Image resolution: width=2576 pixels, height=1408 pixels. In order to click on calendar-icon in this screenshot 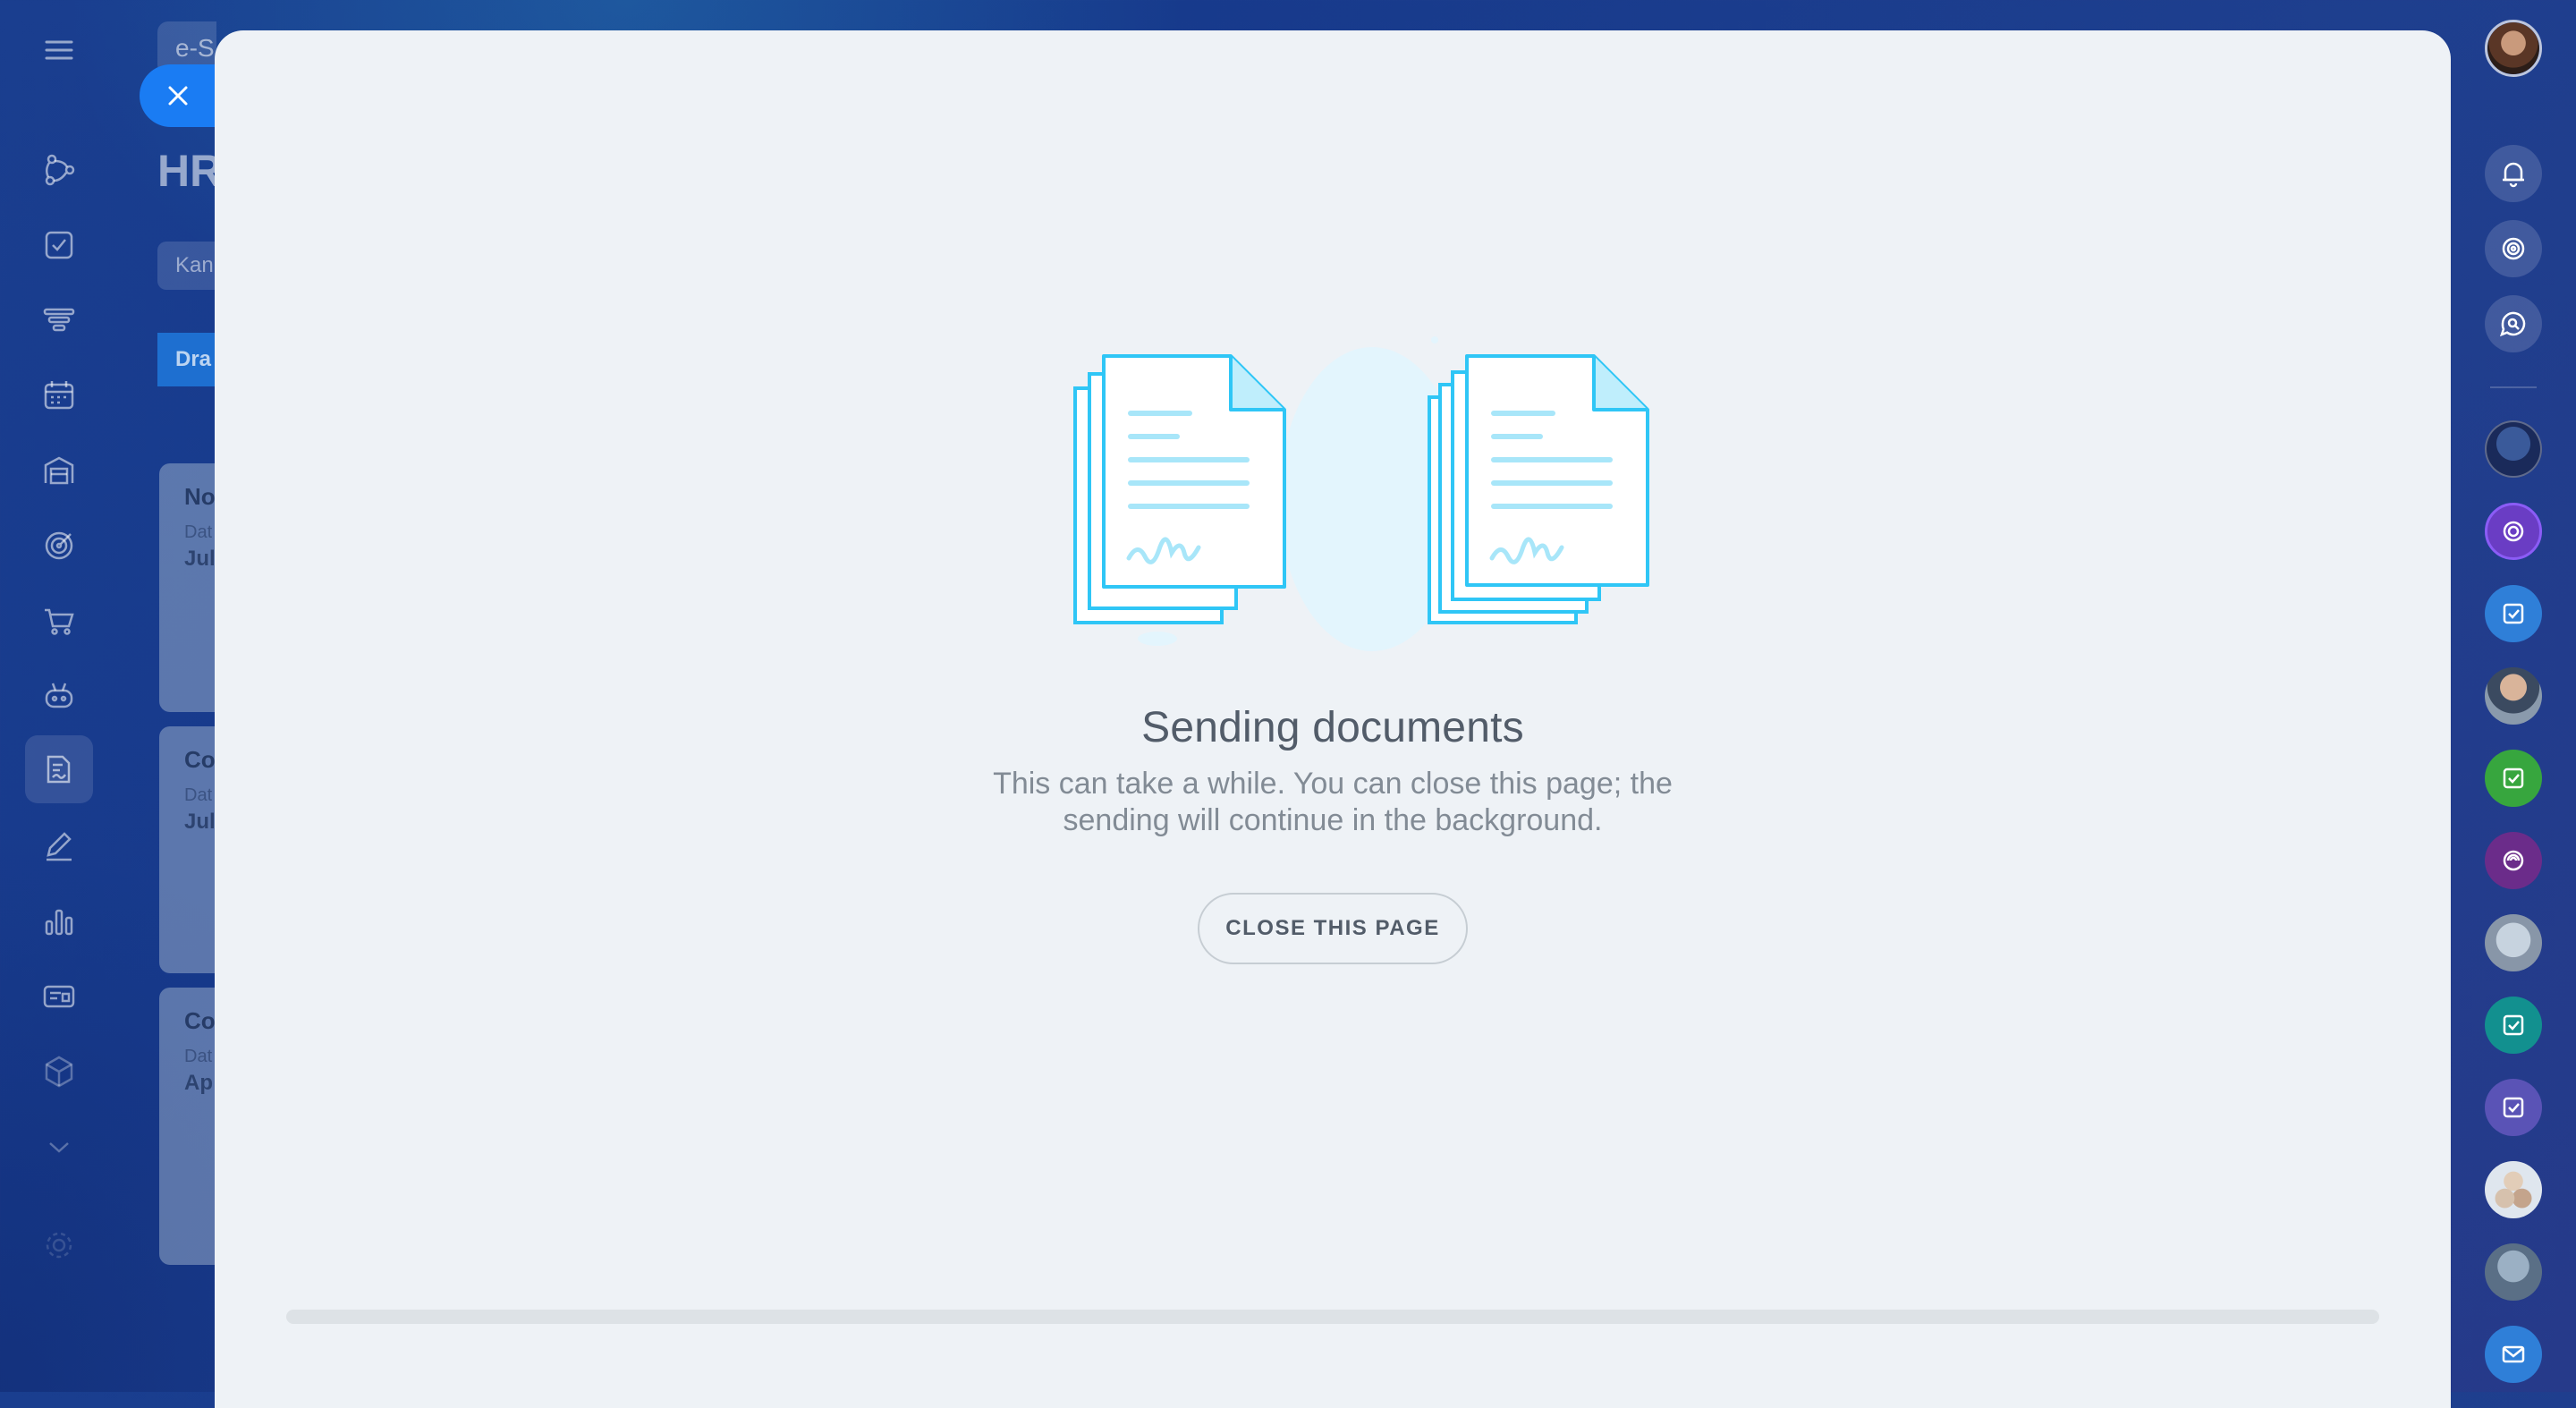, I will do `click(59, 395)`.